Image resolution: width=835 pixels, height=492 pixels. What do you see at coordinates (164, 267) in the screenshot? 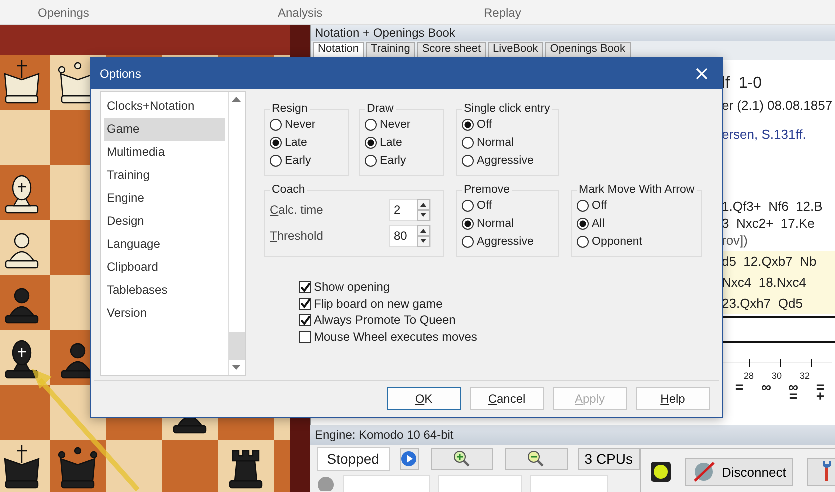
I see `category-item: Clipboard` at bounding box center [164, 267].